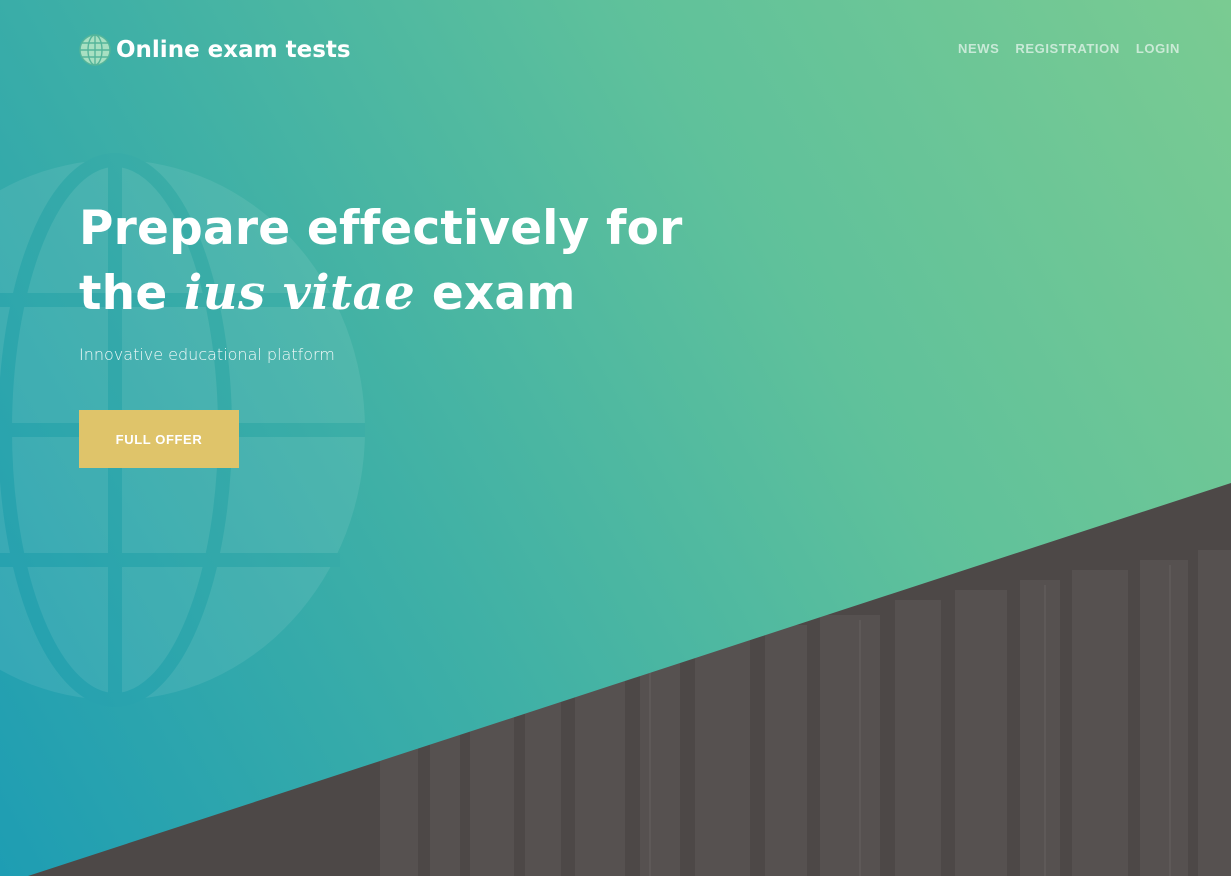 The image size is (1231, 876). What do you see at coordinates (299, 293) in the screenshot?
I see `headline-emphasis: ius vitae` at bounding box center [299, 293].